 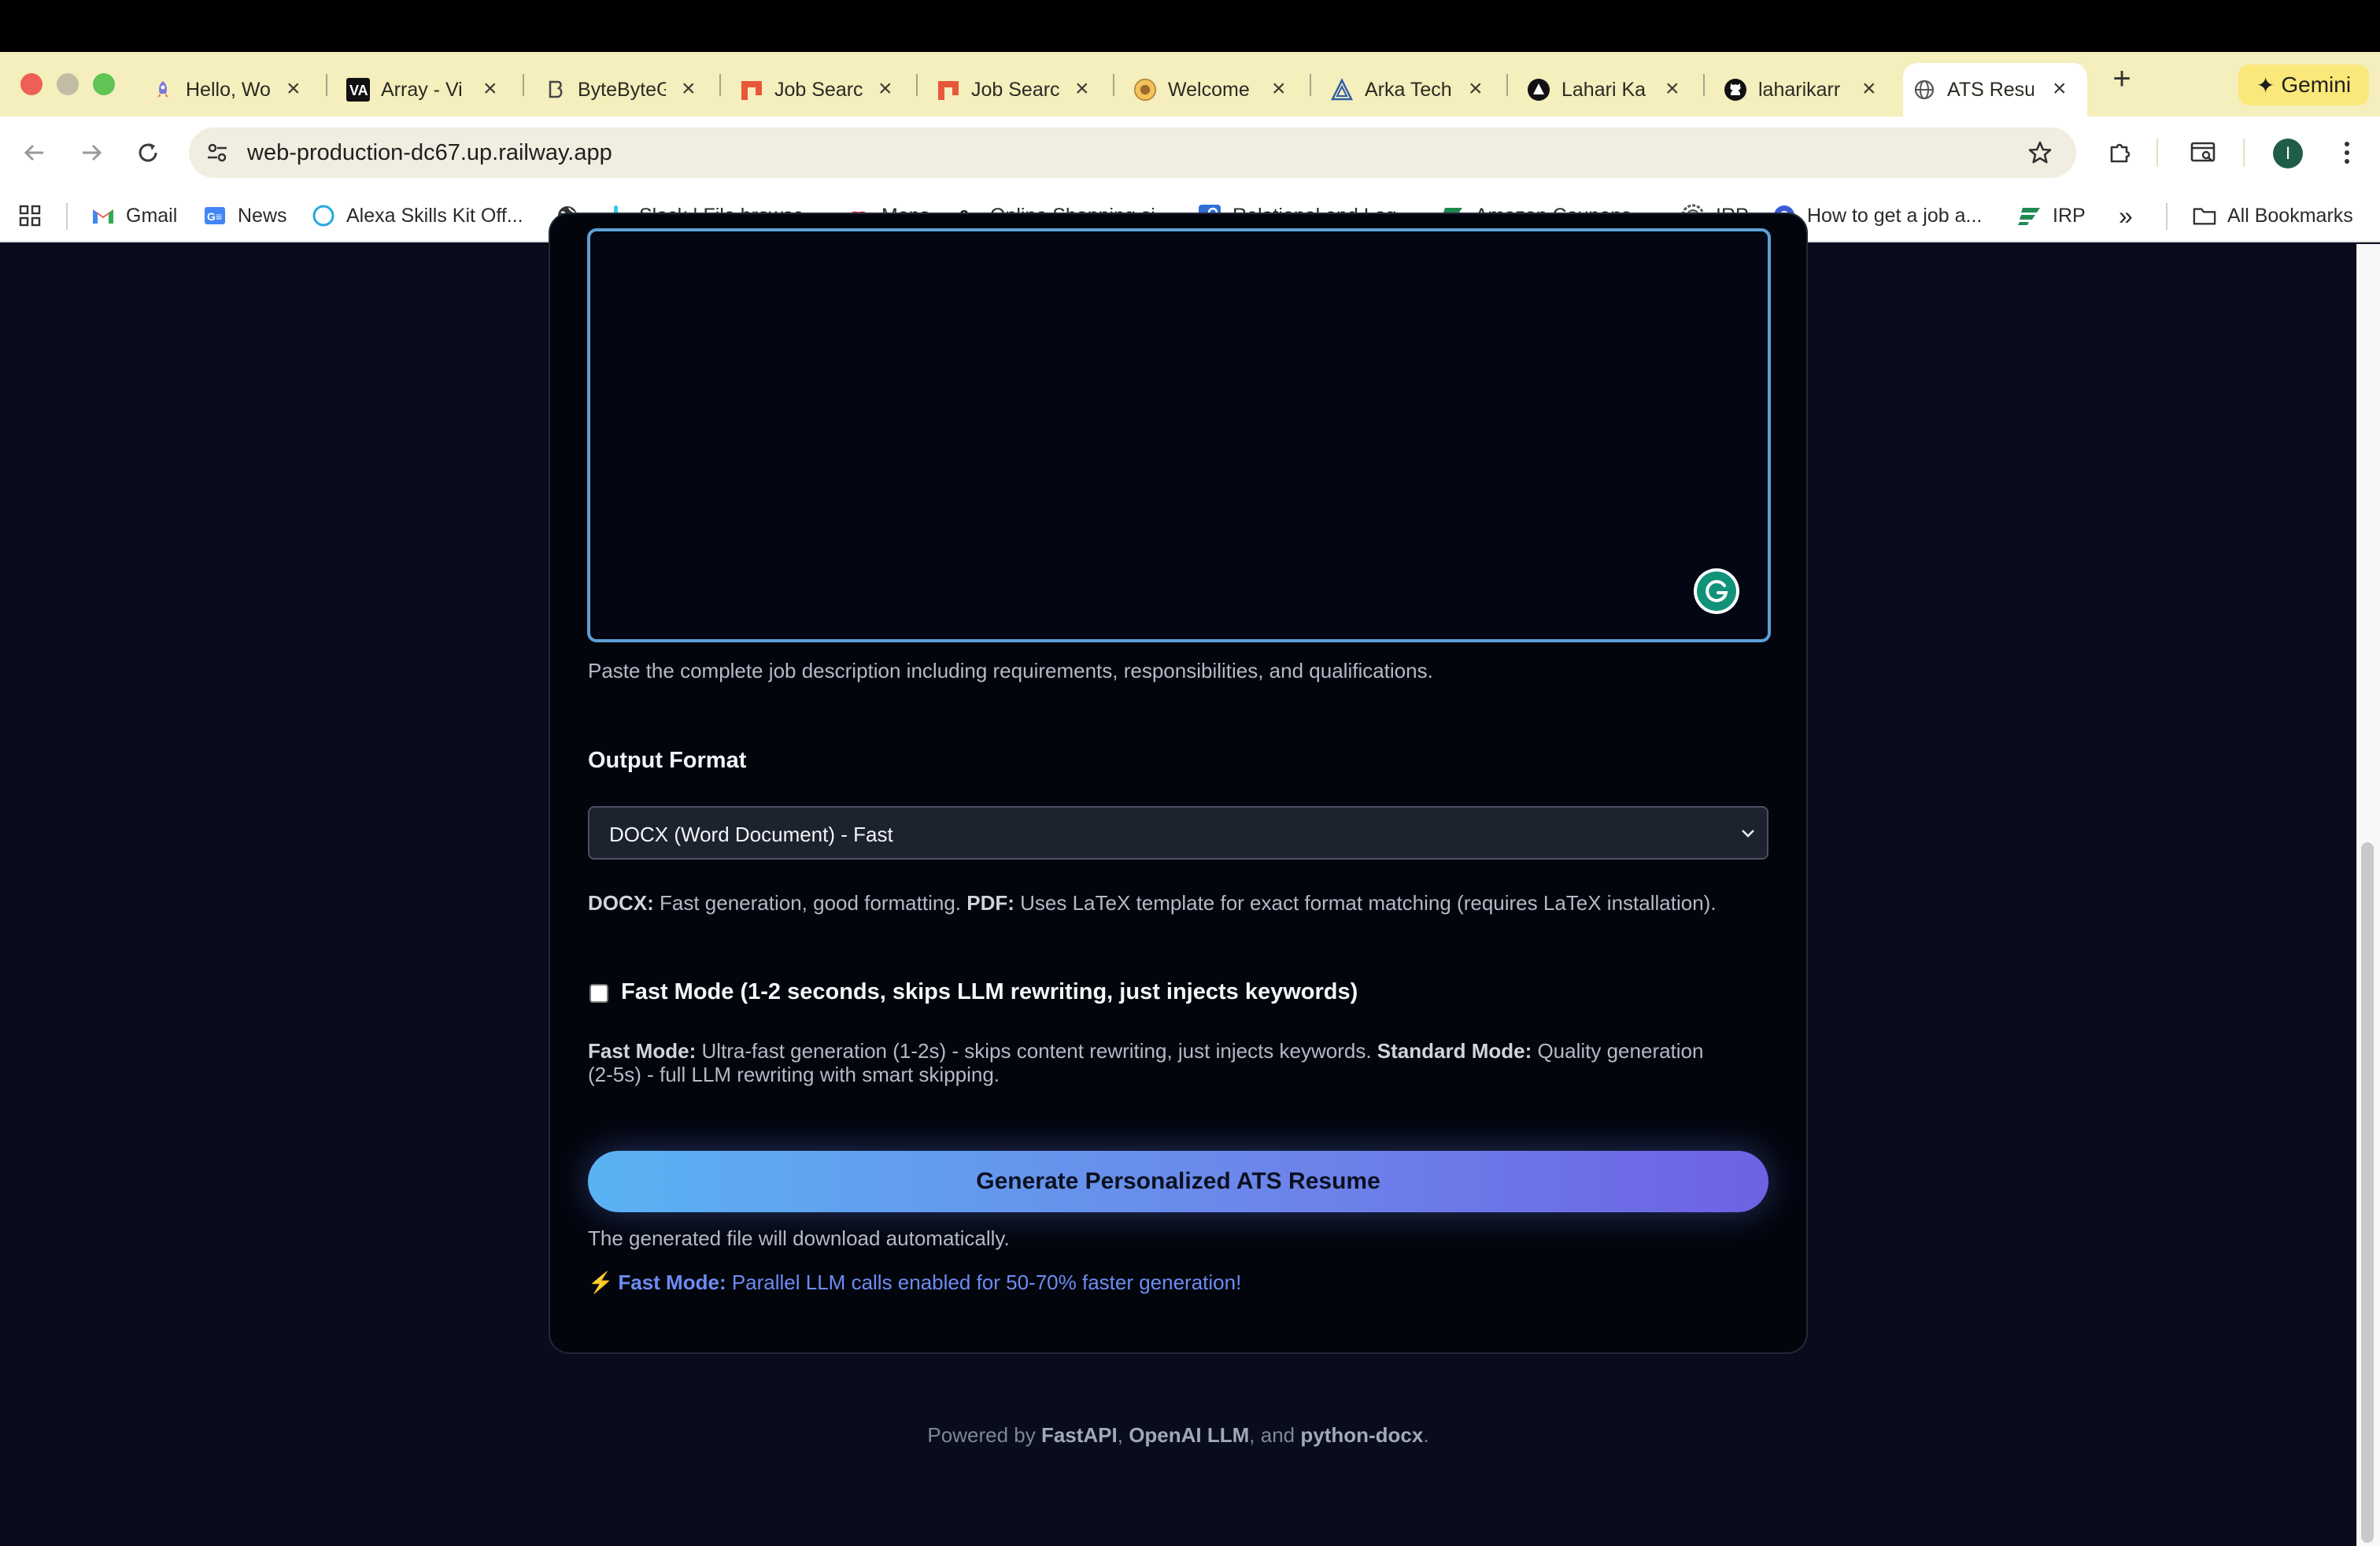 What do you see at coordinates (429, 152) in the screenshot?
I see `url-text: web-production-dc67.up.railway.app` at bounding box center [429, 152].